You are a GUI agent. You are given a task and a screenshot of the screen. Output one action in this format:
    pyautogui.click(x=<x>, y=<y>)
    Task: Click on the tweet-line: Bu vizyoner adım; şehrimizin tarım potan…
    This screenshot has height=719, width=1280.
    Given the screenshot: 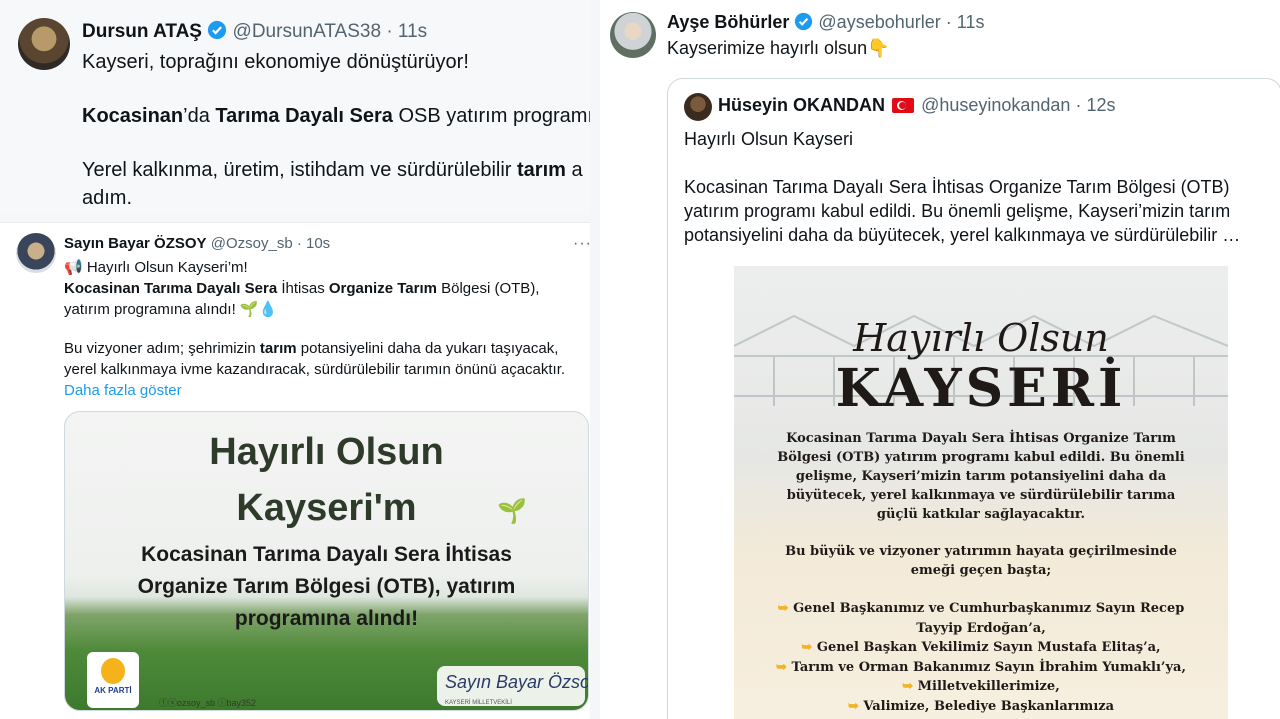 What is the action you would take?
    pyautogui.click(x=314, y=348)
    